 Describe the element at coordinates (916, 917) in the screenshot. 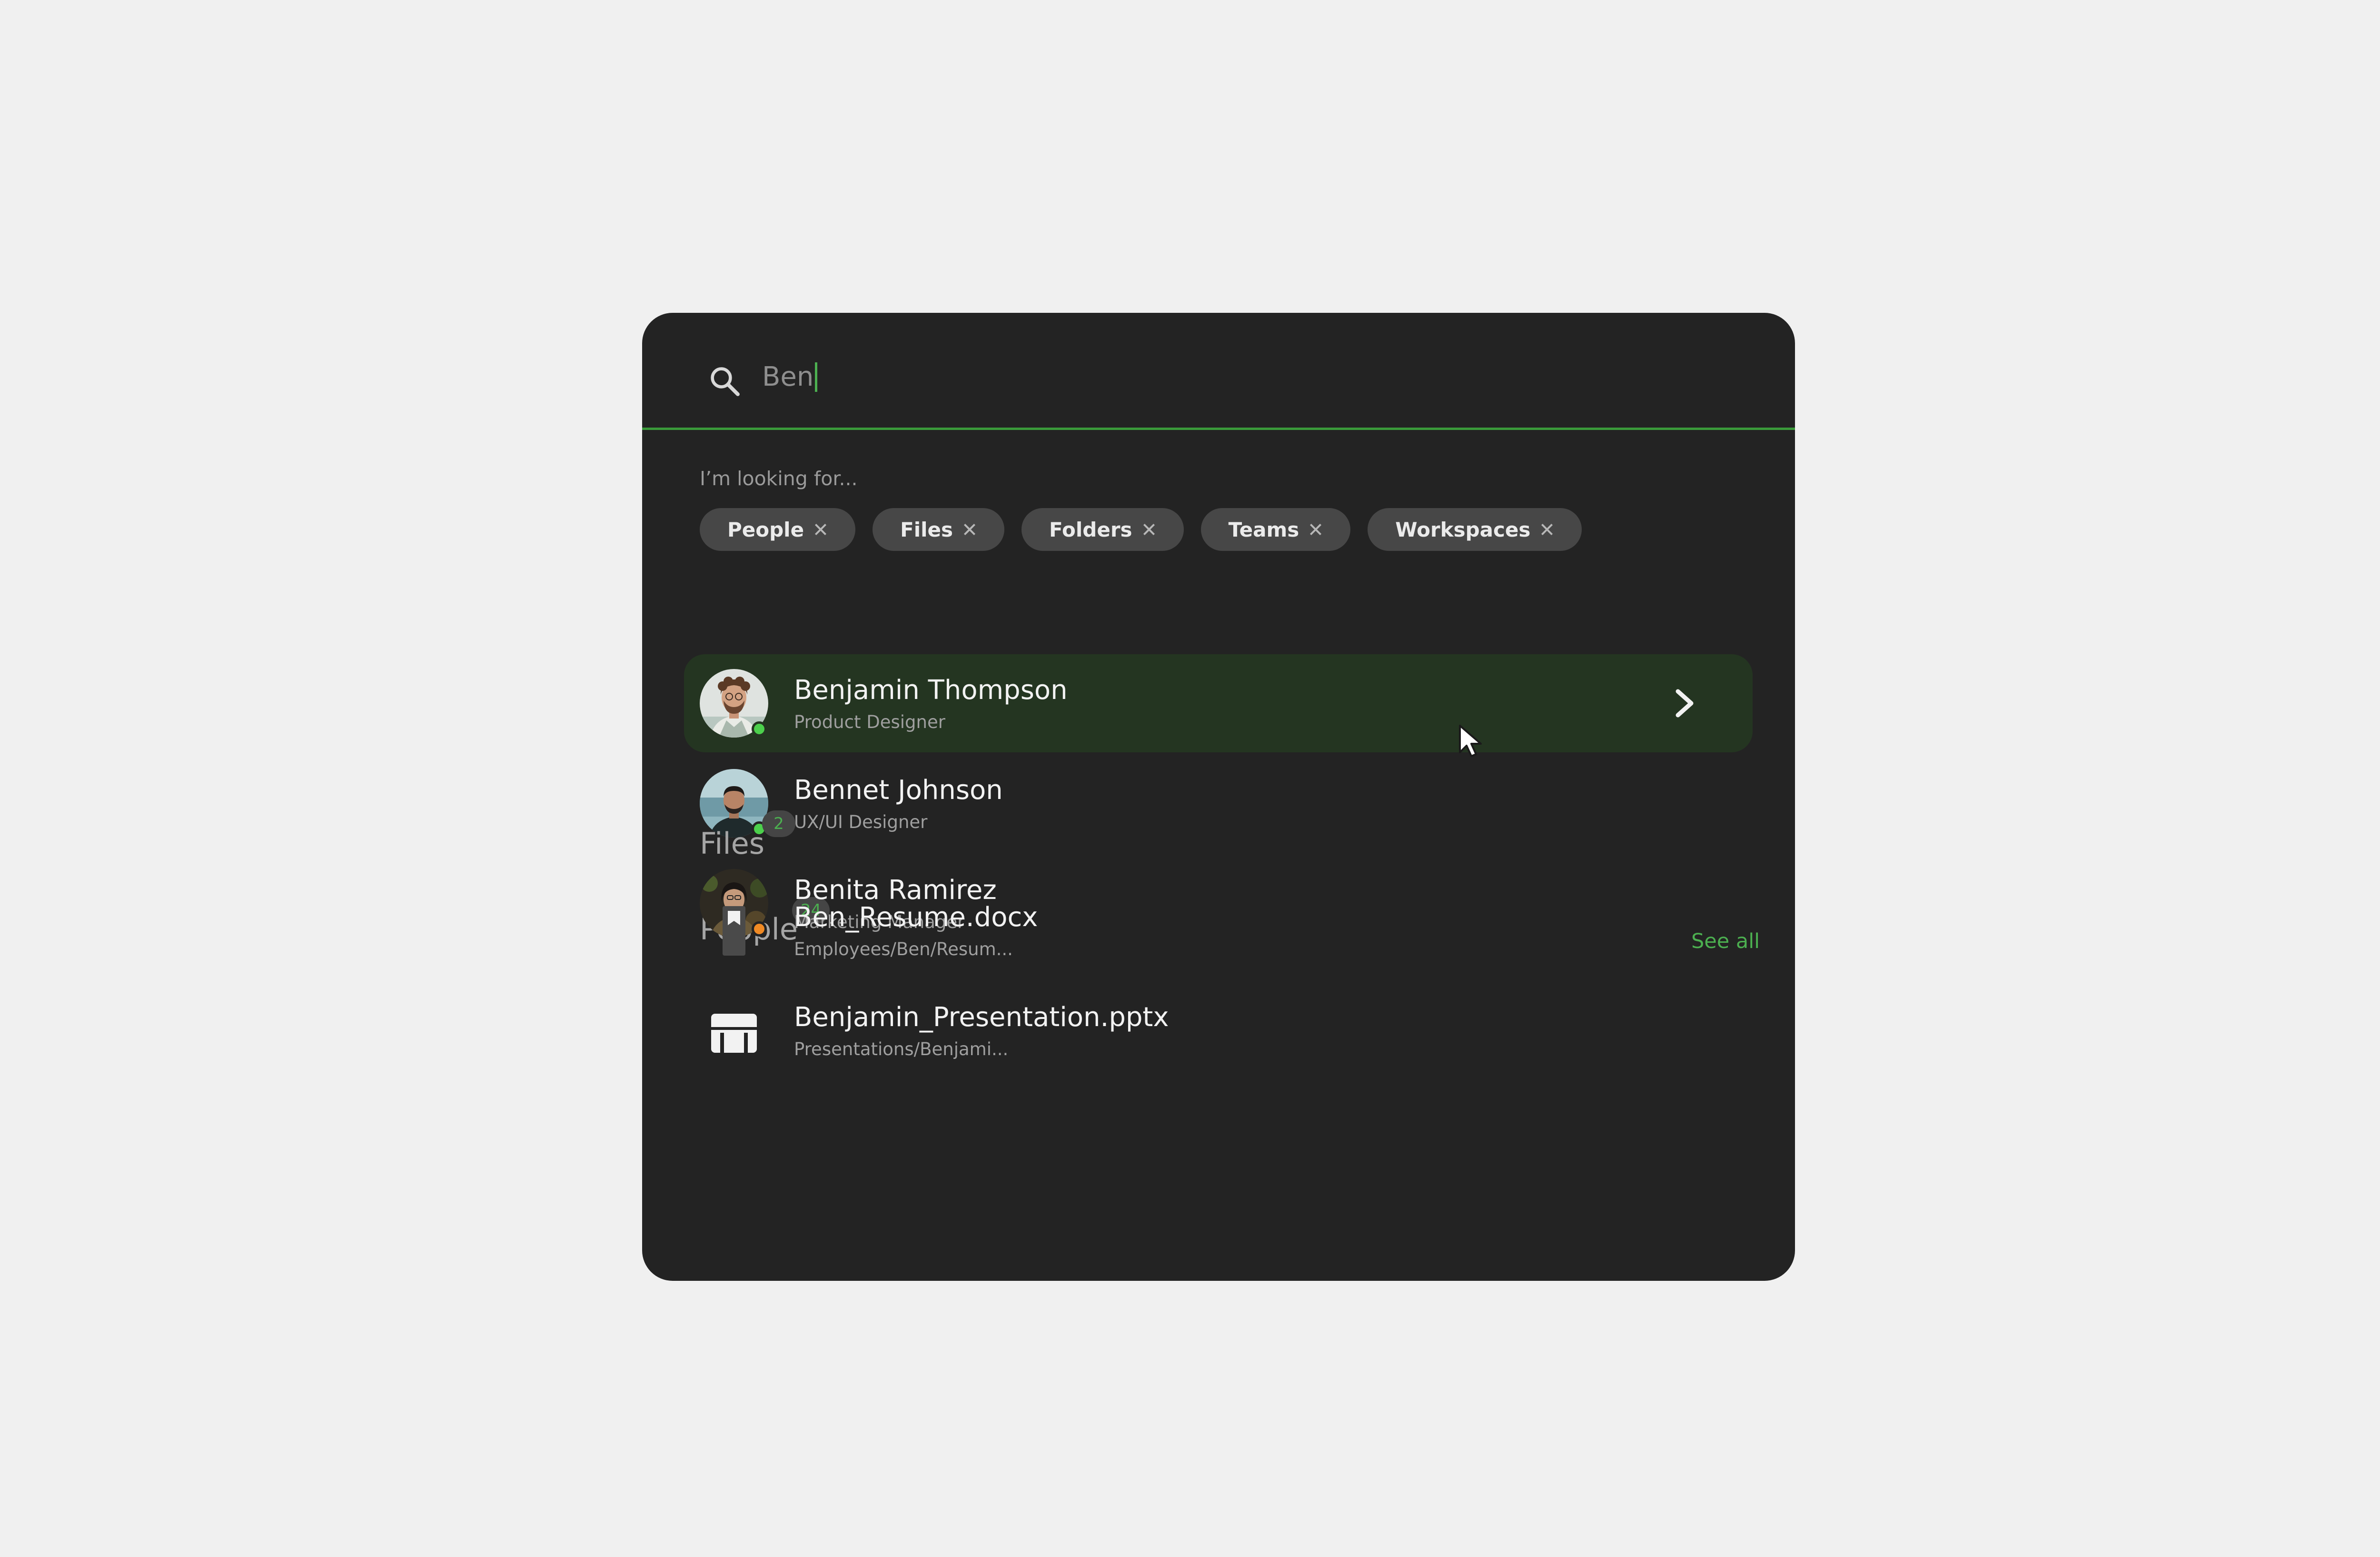

I see `file-name: Ben_Resume.docx` at that location.